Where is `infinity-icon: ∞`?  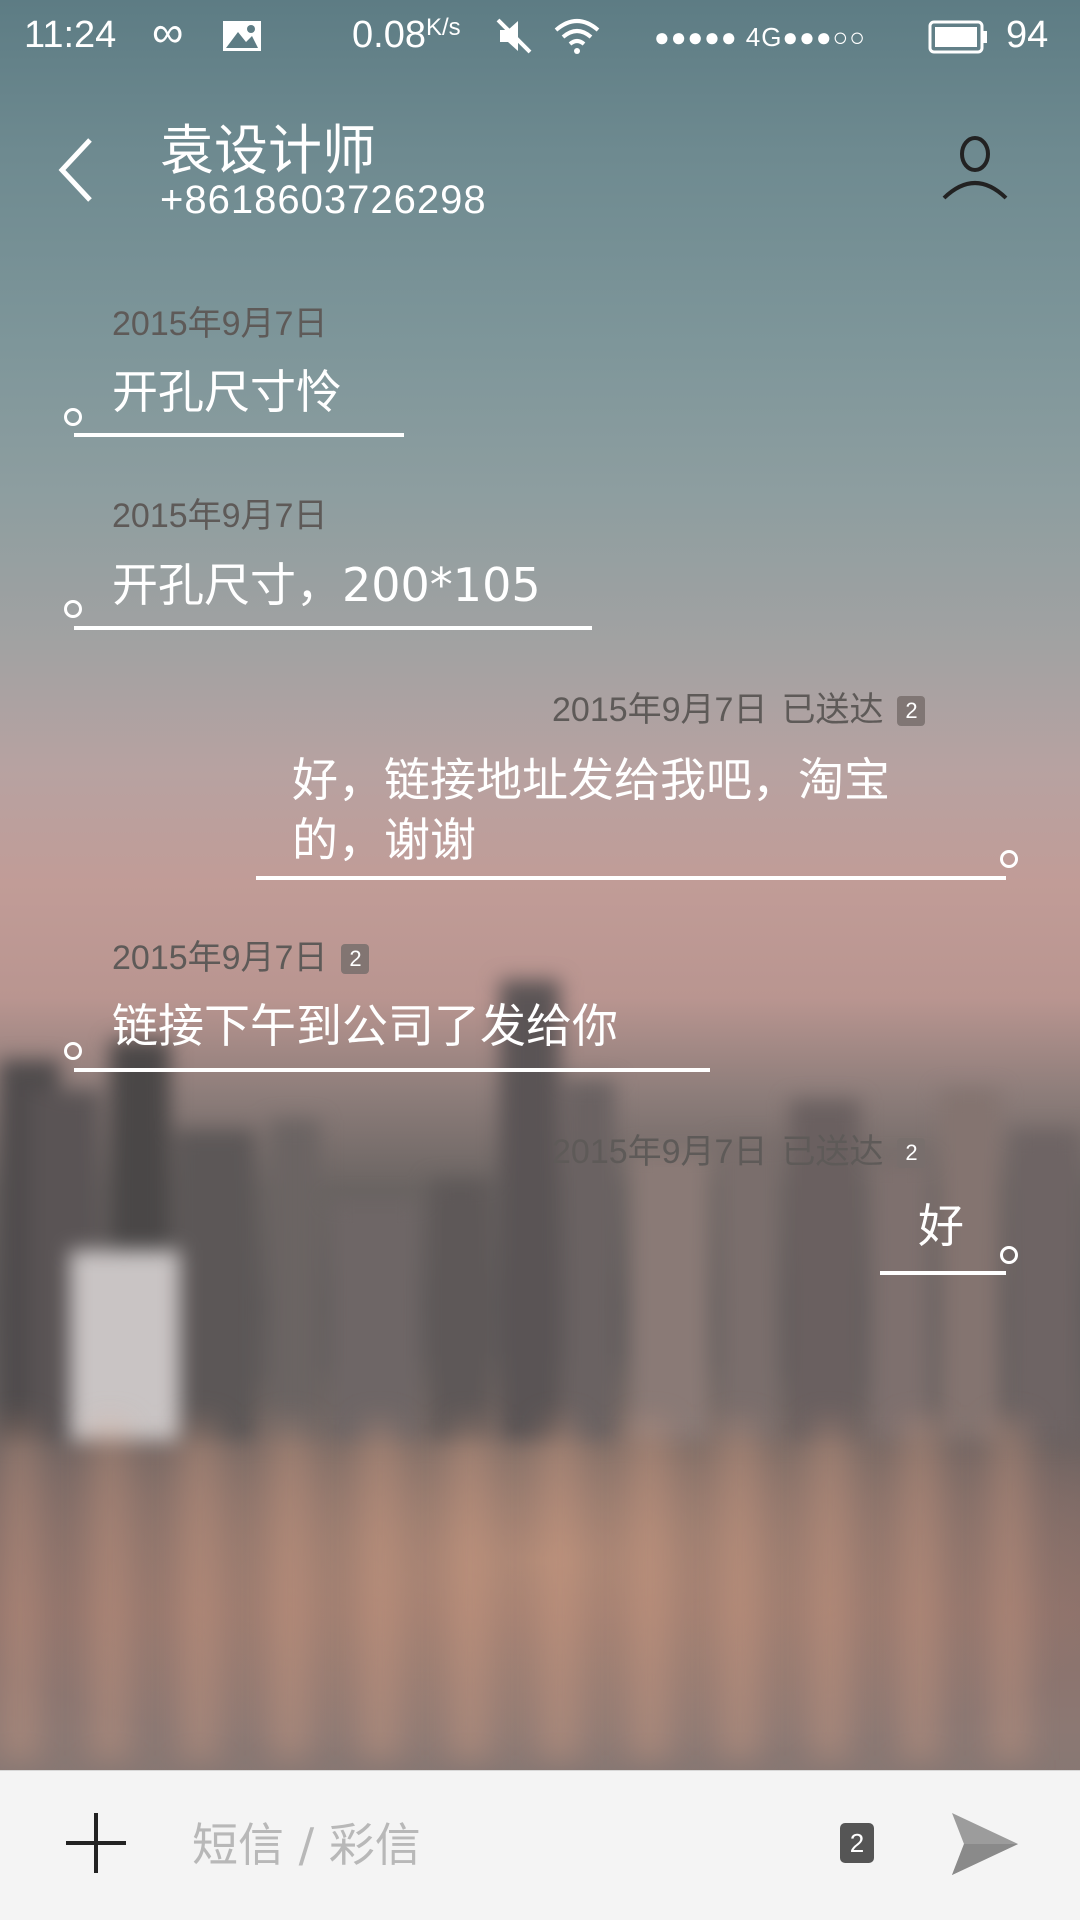 infinity-icon: ∞ is located at coordinates (168, 32).